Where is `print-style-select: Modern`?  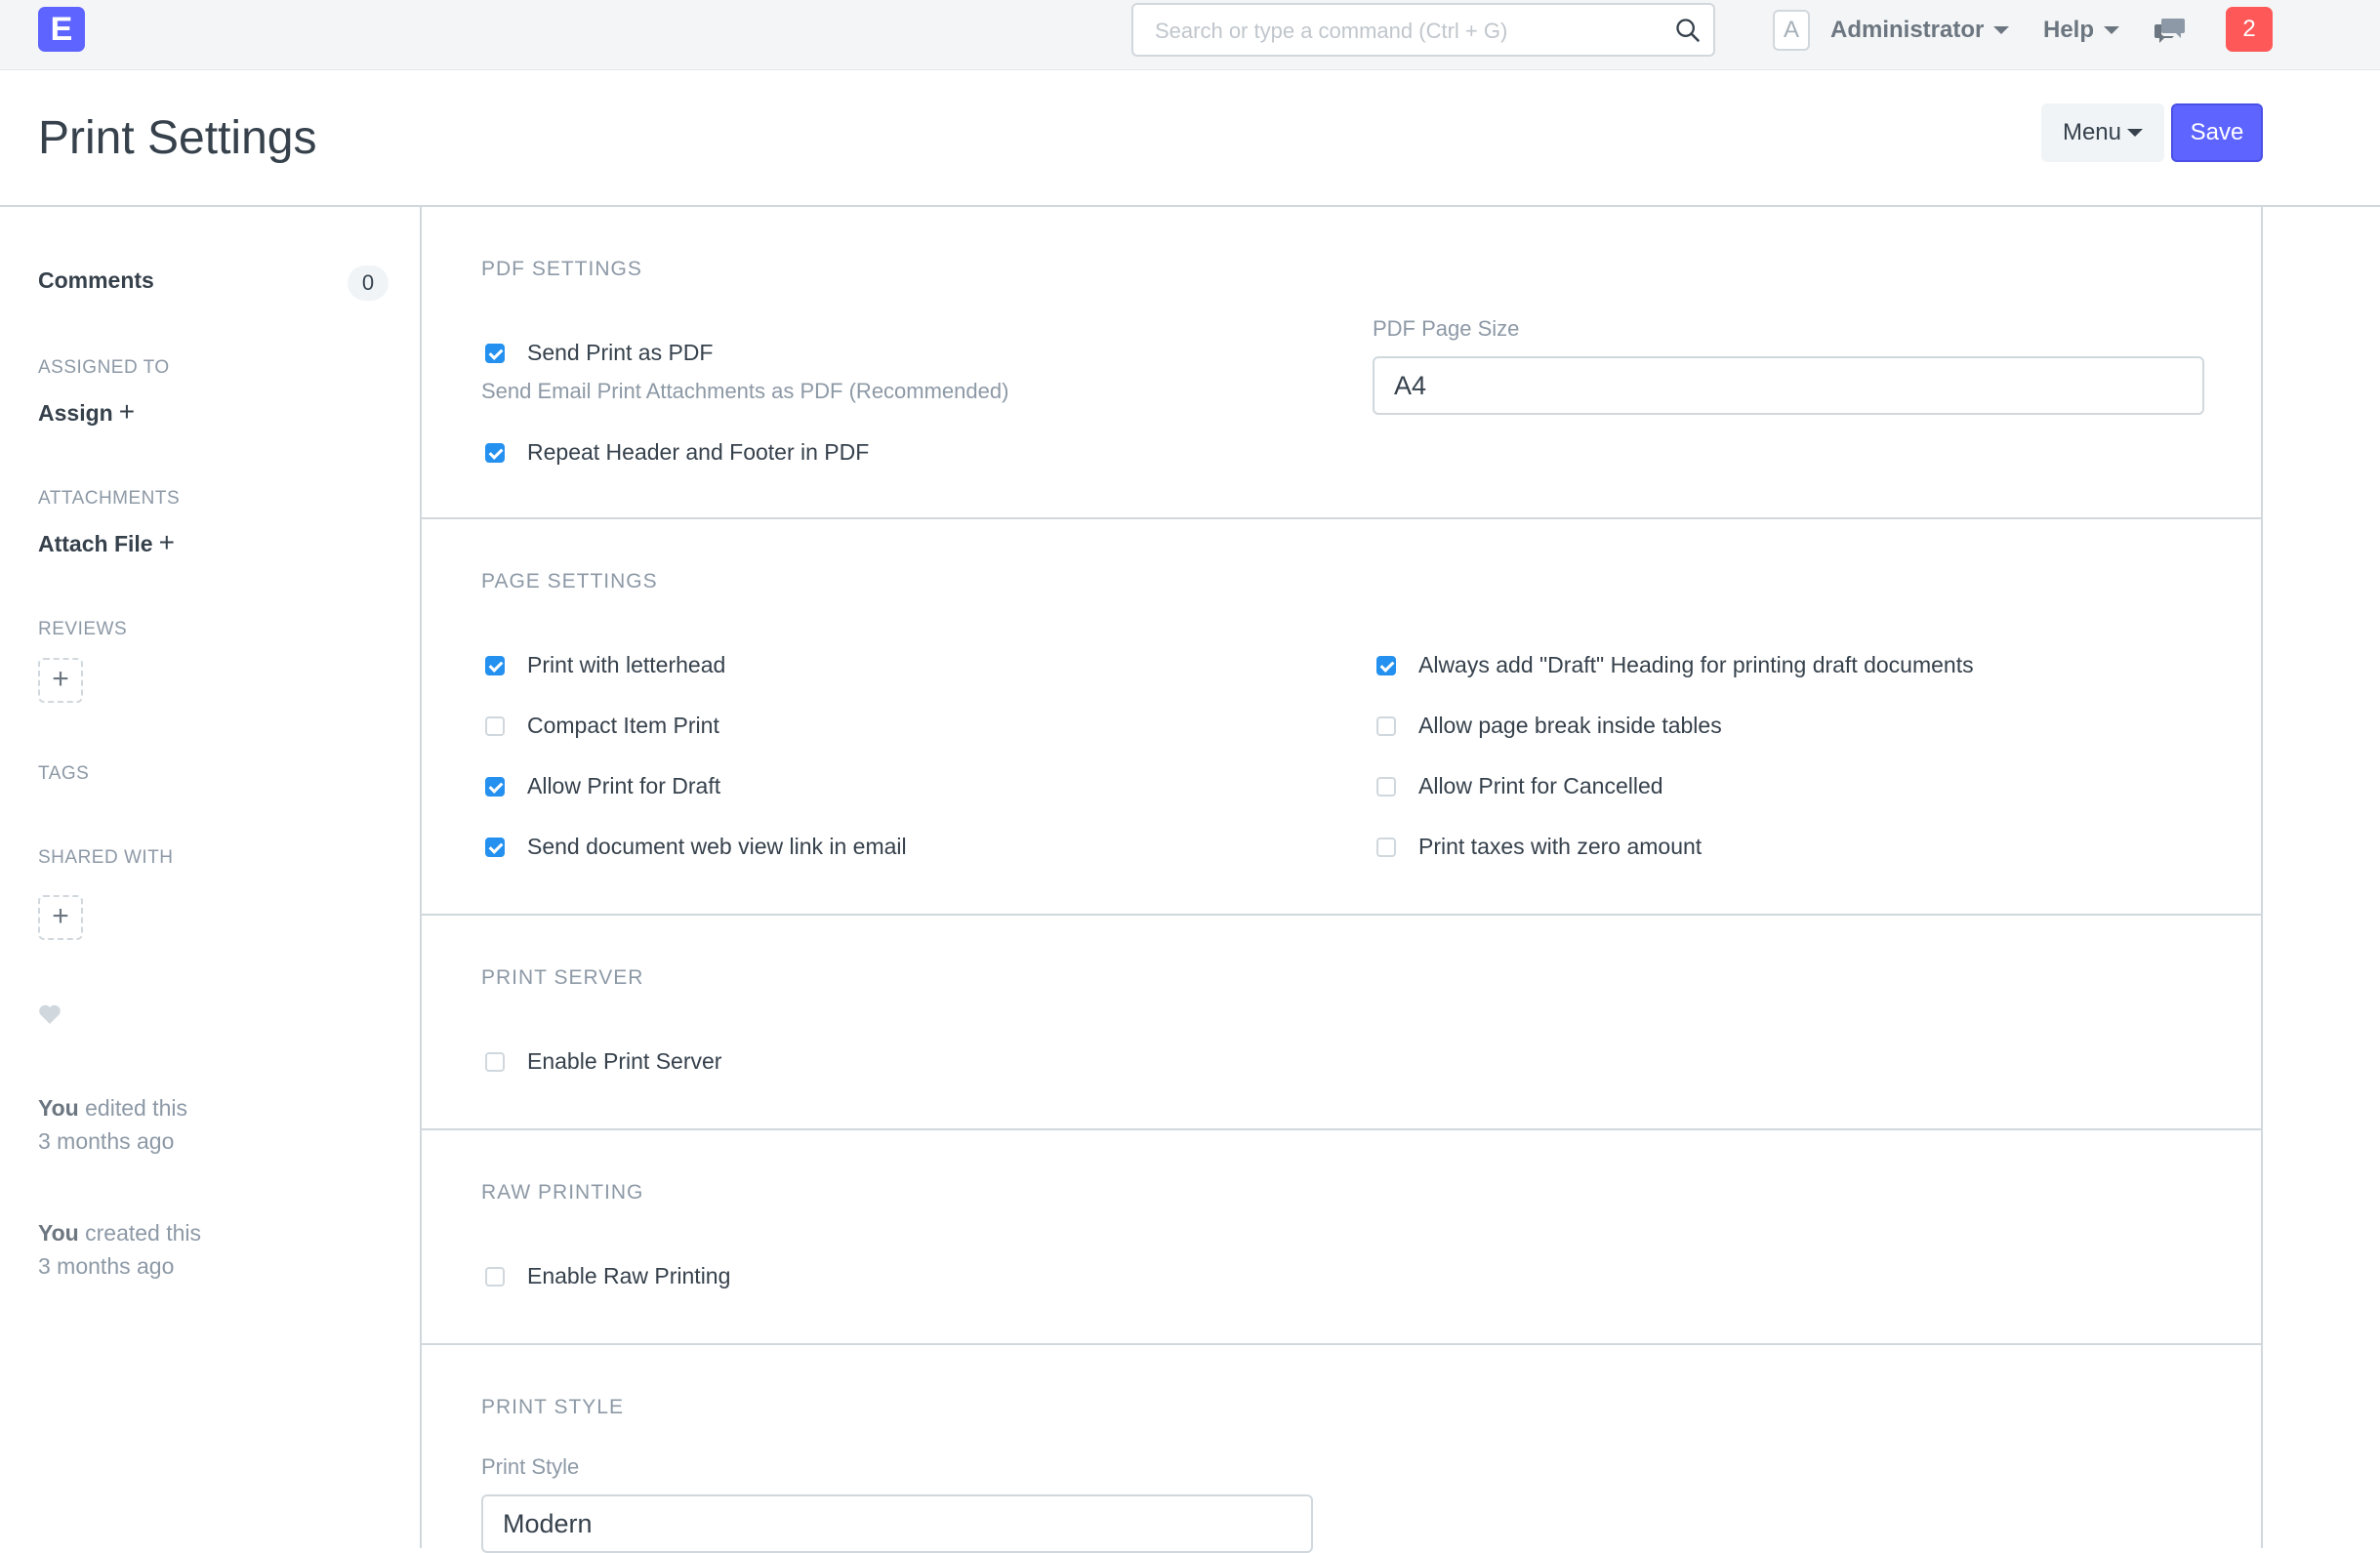 print-style-select: Modern is located at coordinates (897, 1523).